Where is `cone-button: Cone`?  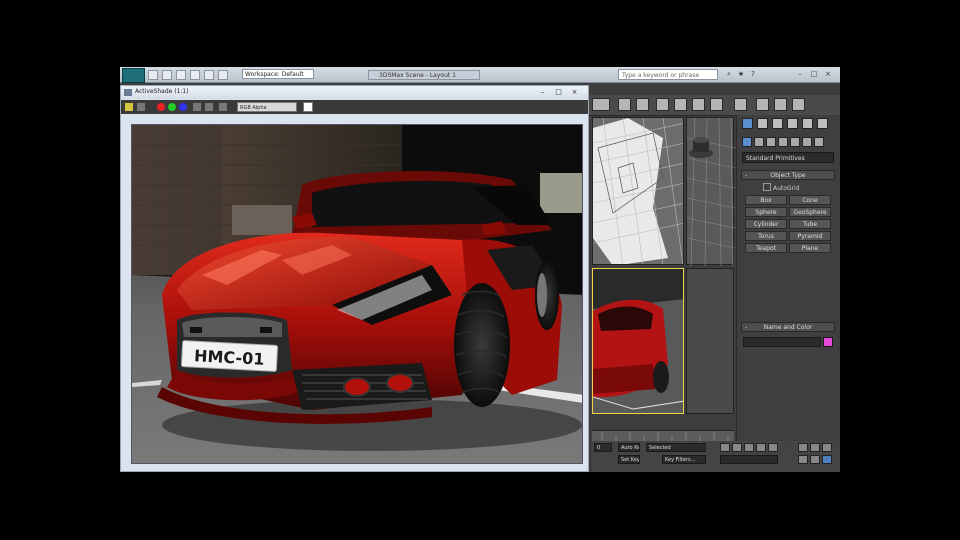
cone-button: Cone is located at coordinates (810, 200).